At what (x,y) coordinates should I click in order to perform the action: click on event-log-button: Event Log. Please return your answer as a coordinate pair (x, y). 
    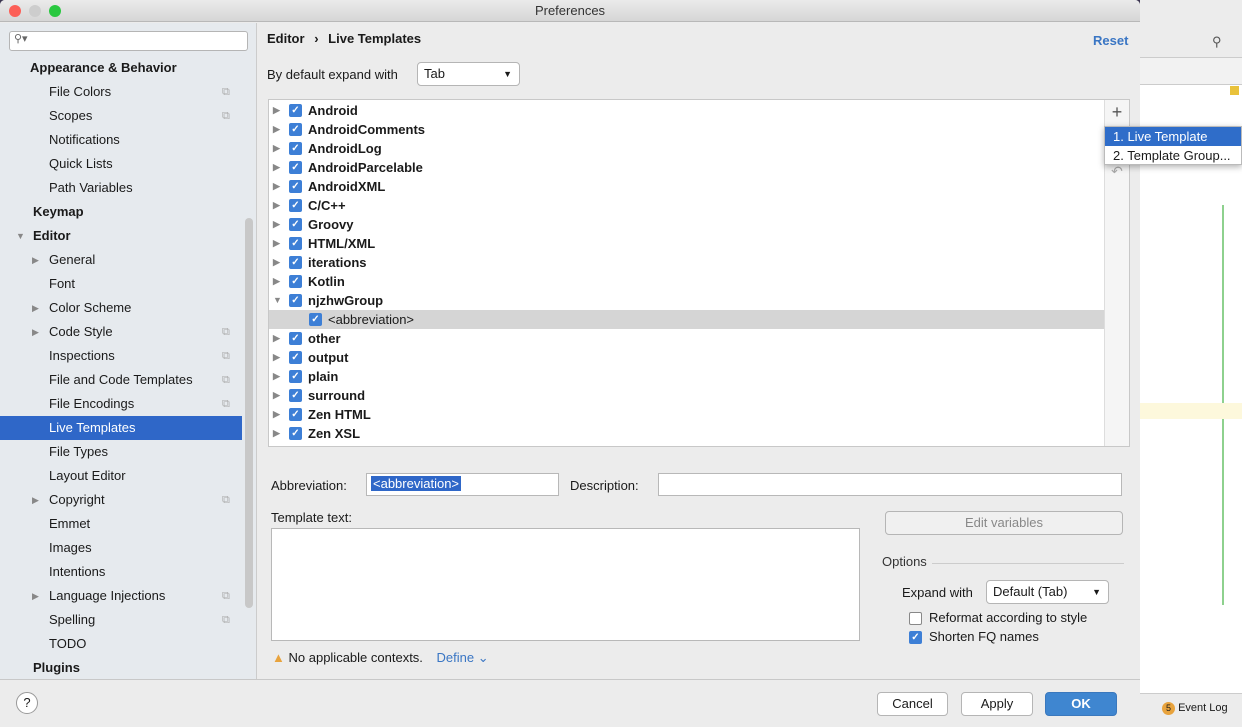
    Looking at the image, I should click on (1203, 708).